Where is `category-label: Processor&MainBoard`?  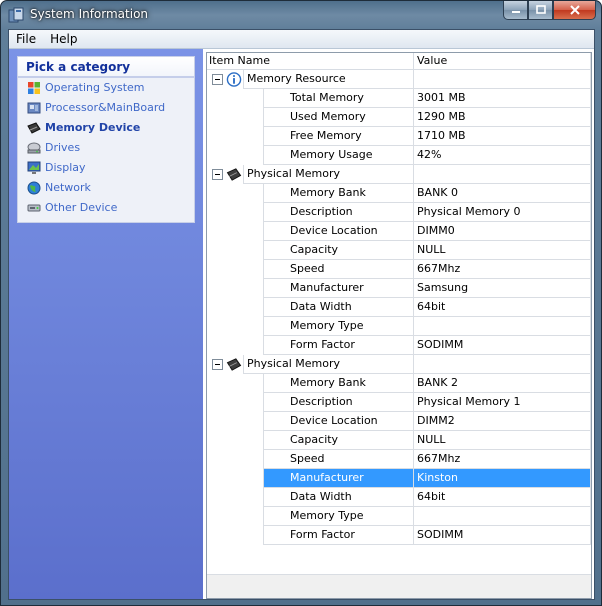 category-label: Processor&MainBoard is located at coordinates (105, 107).